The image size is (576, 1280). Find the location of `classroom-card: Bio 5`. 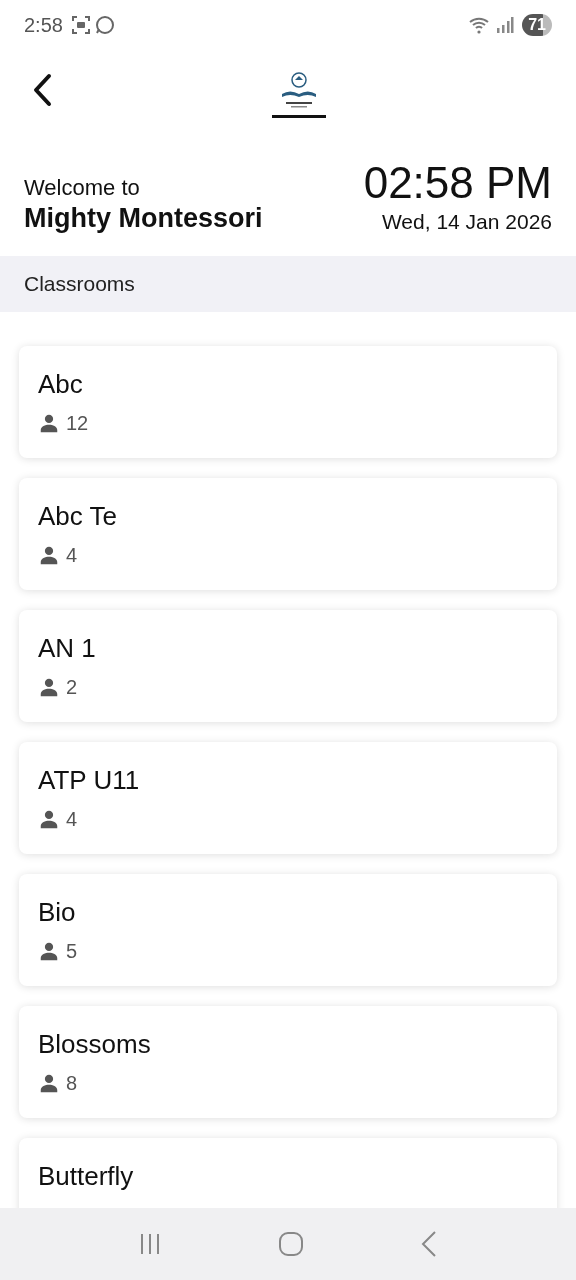

classroom-card: Bio 5 is located at coordinates (288, 930).